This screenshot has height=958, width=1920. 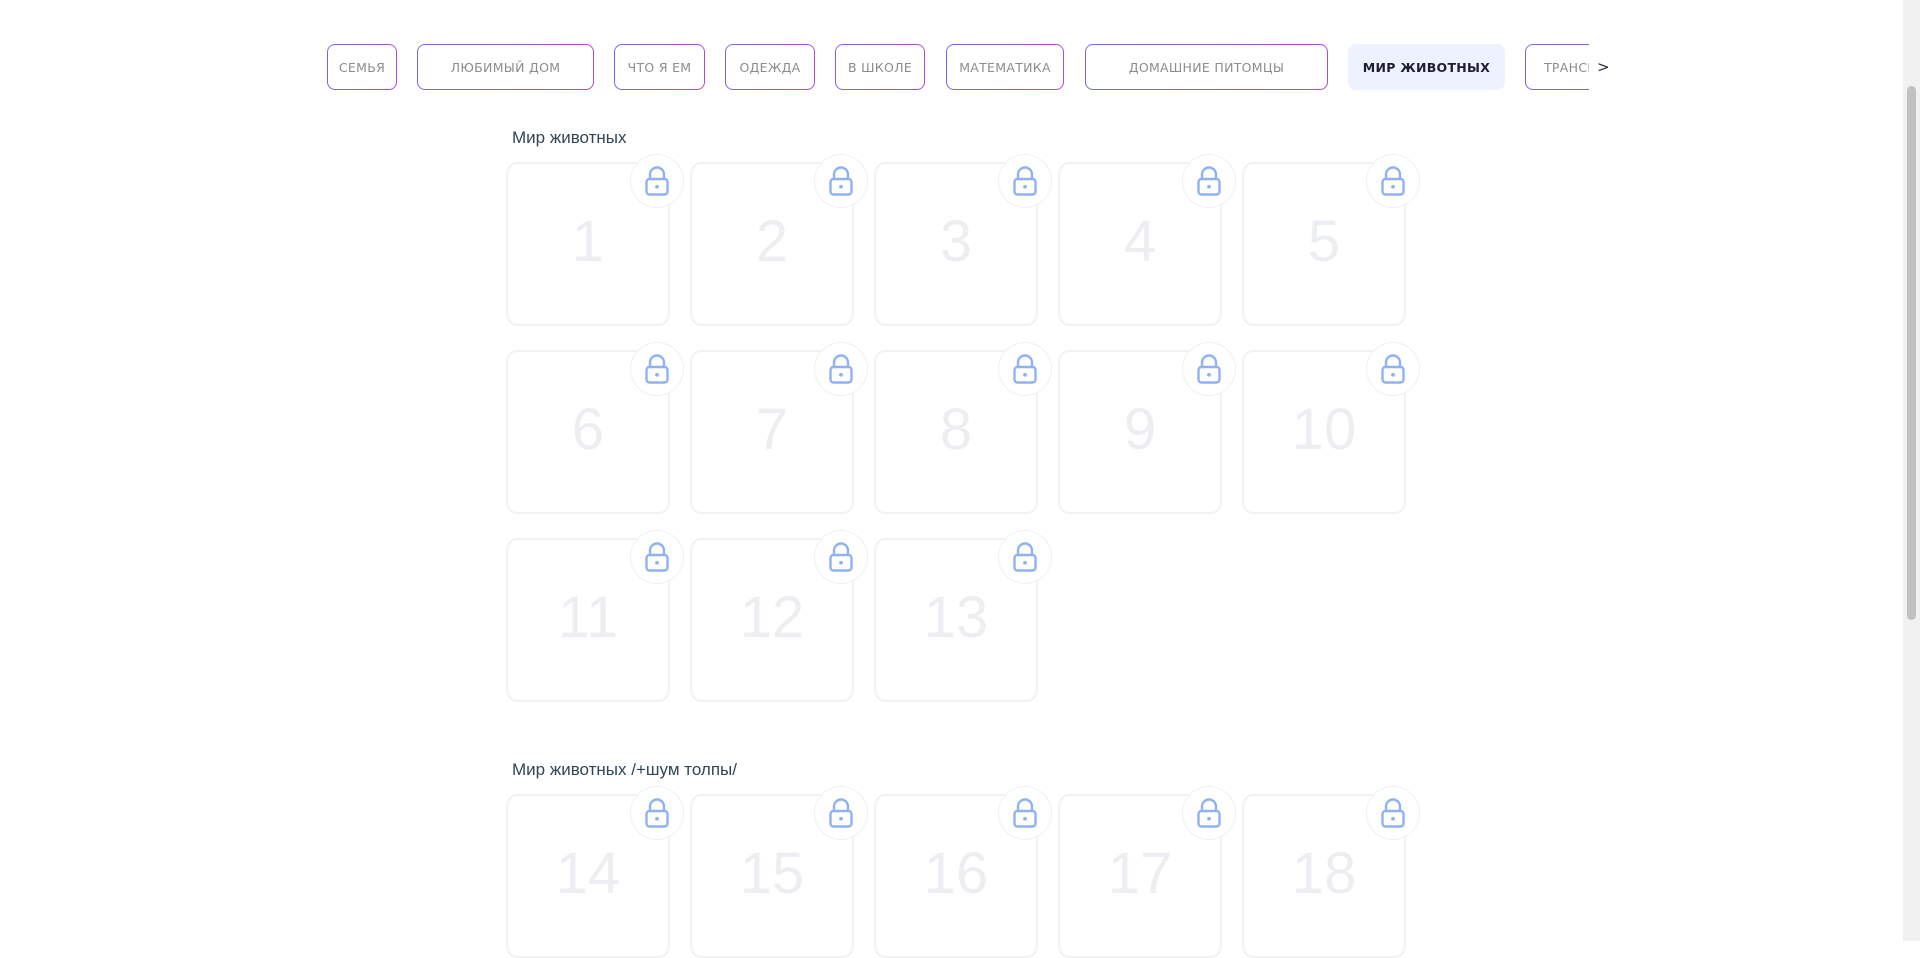 What do you see at coordinates (362, 67) in the screenshot?
I see `tab-family: СЕМЬЯ` at bounding box center [362, 67].